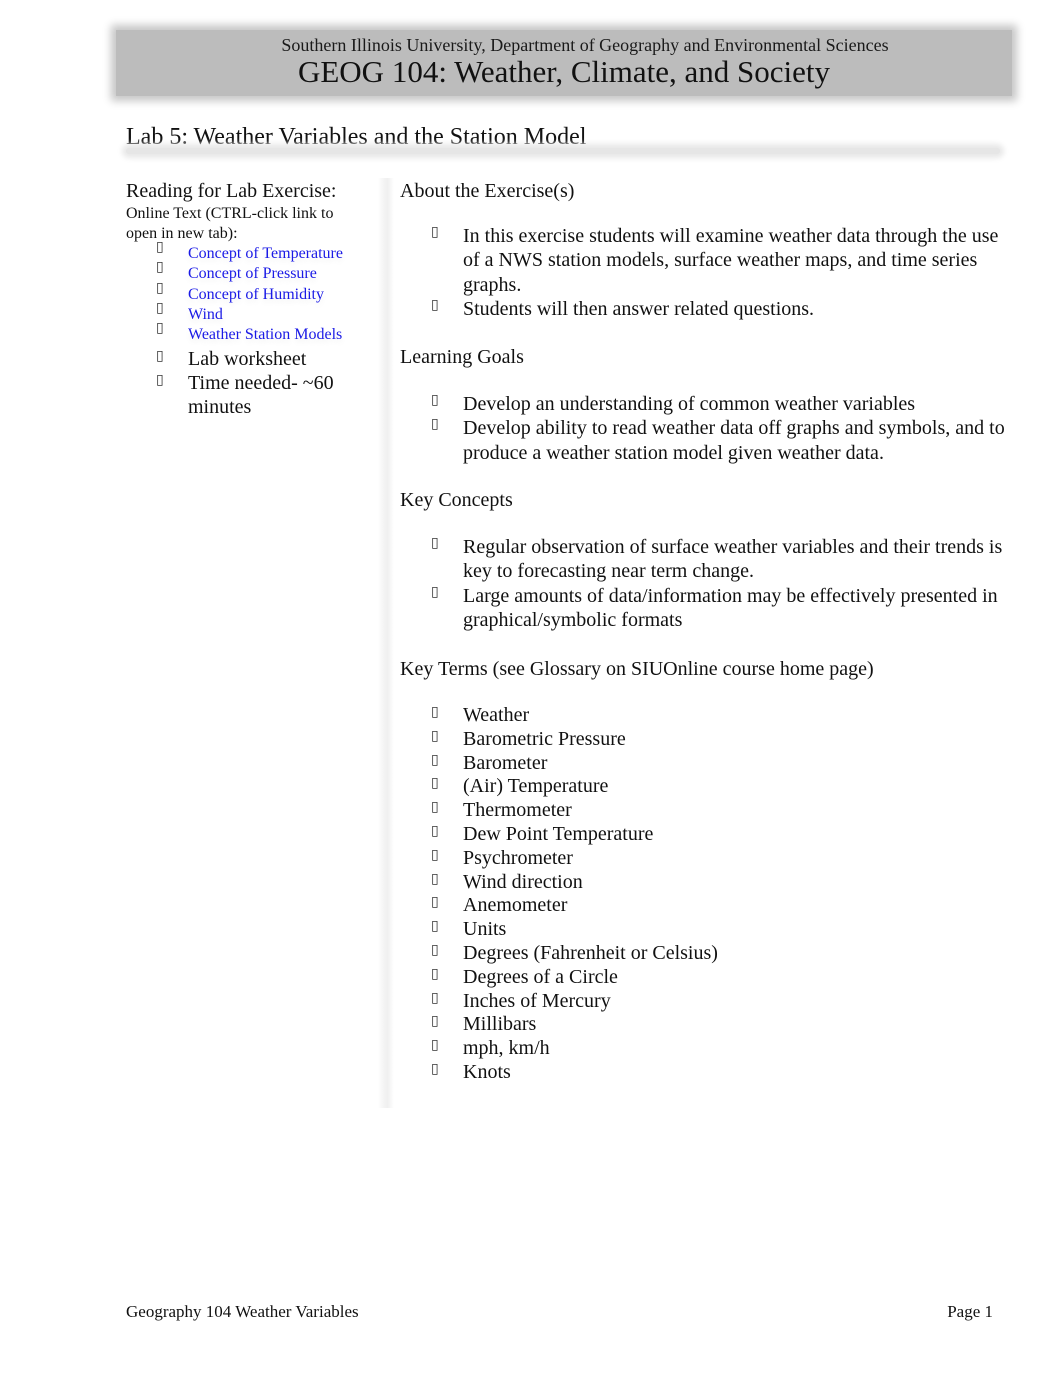 This screenshot has height=1377, width=1062. I want to click on reading-link: Concept of Humidity, so click(256, 294).